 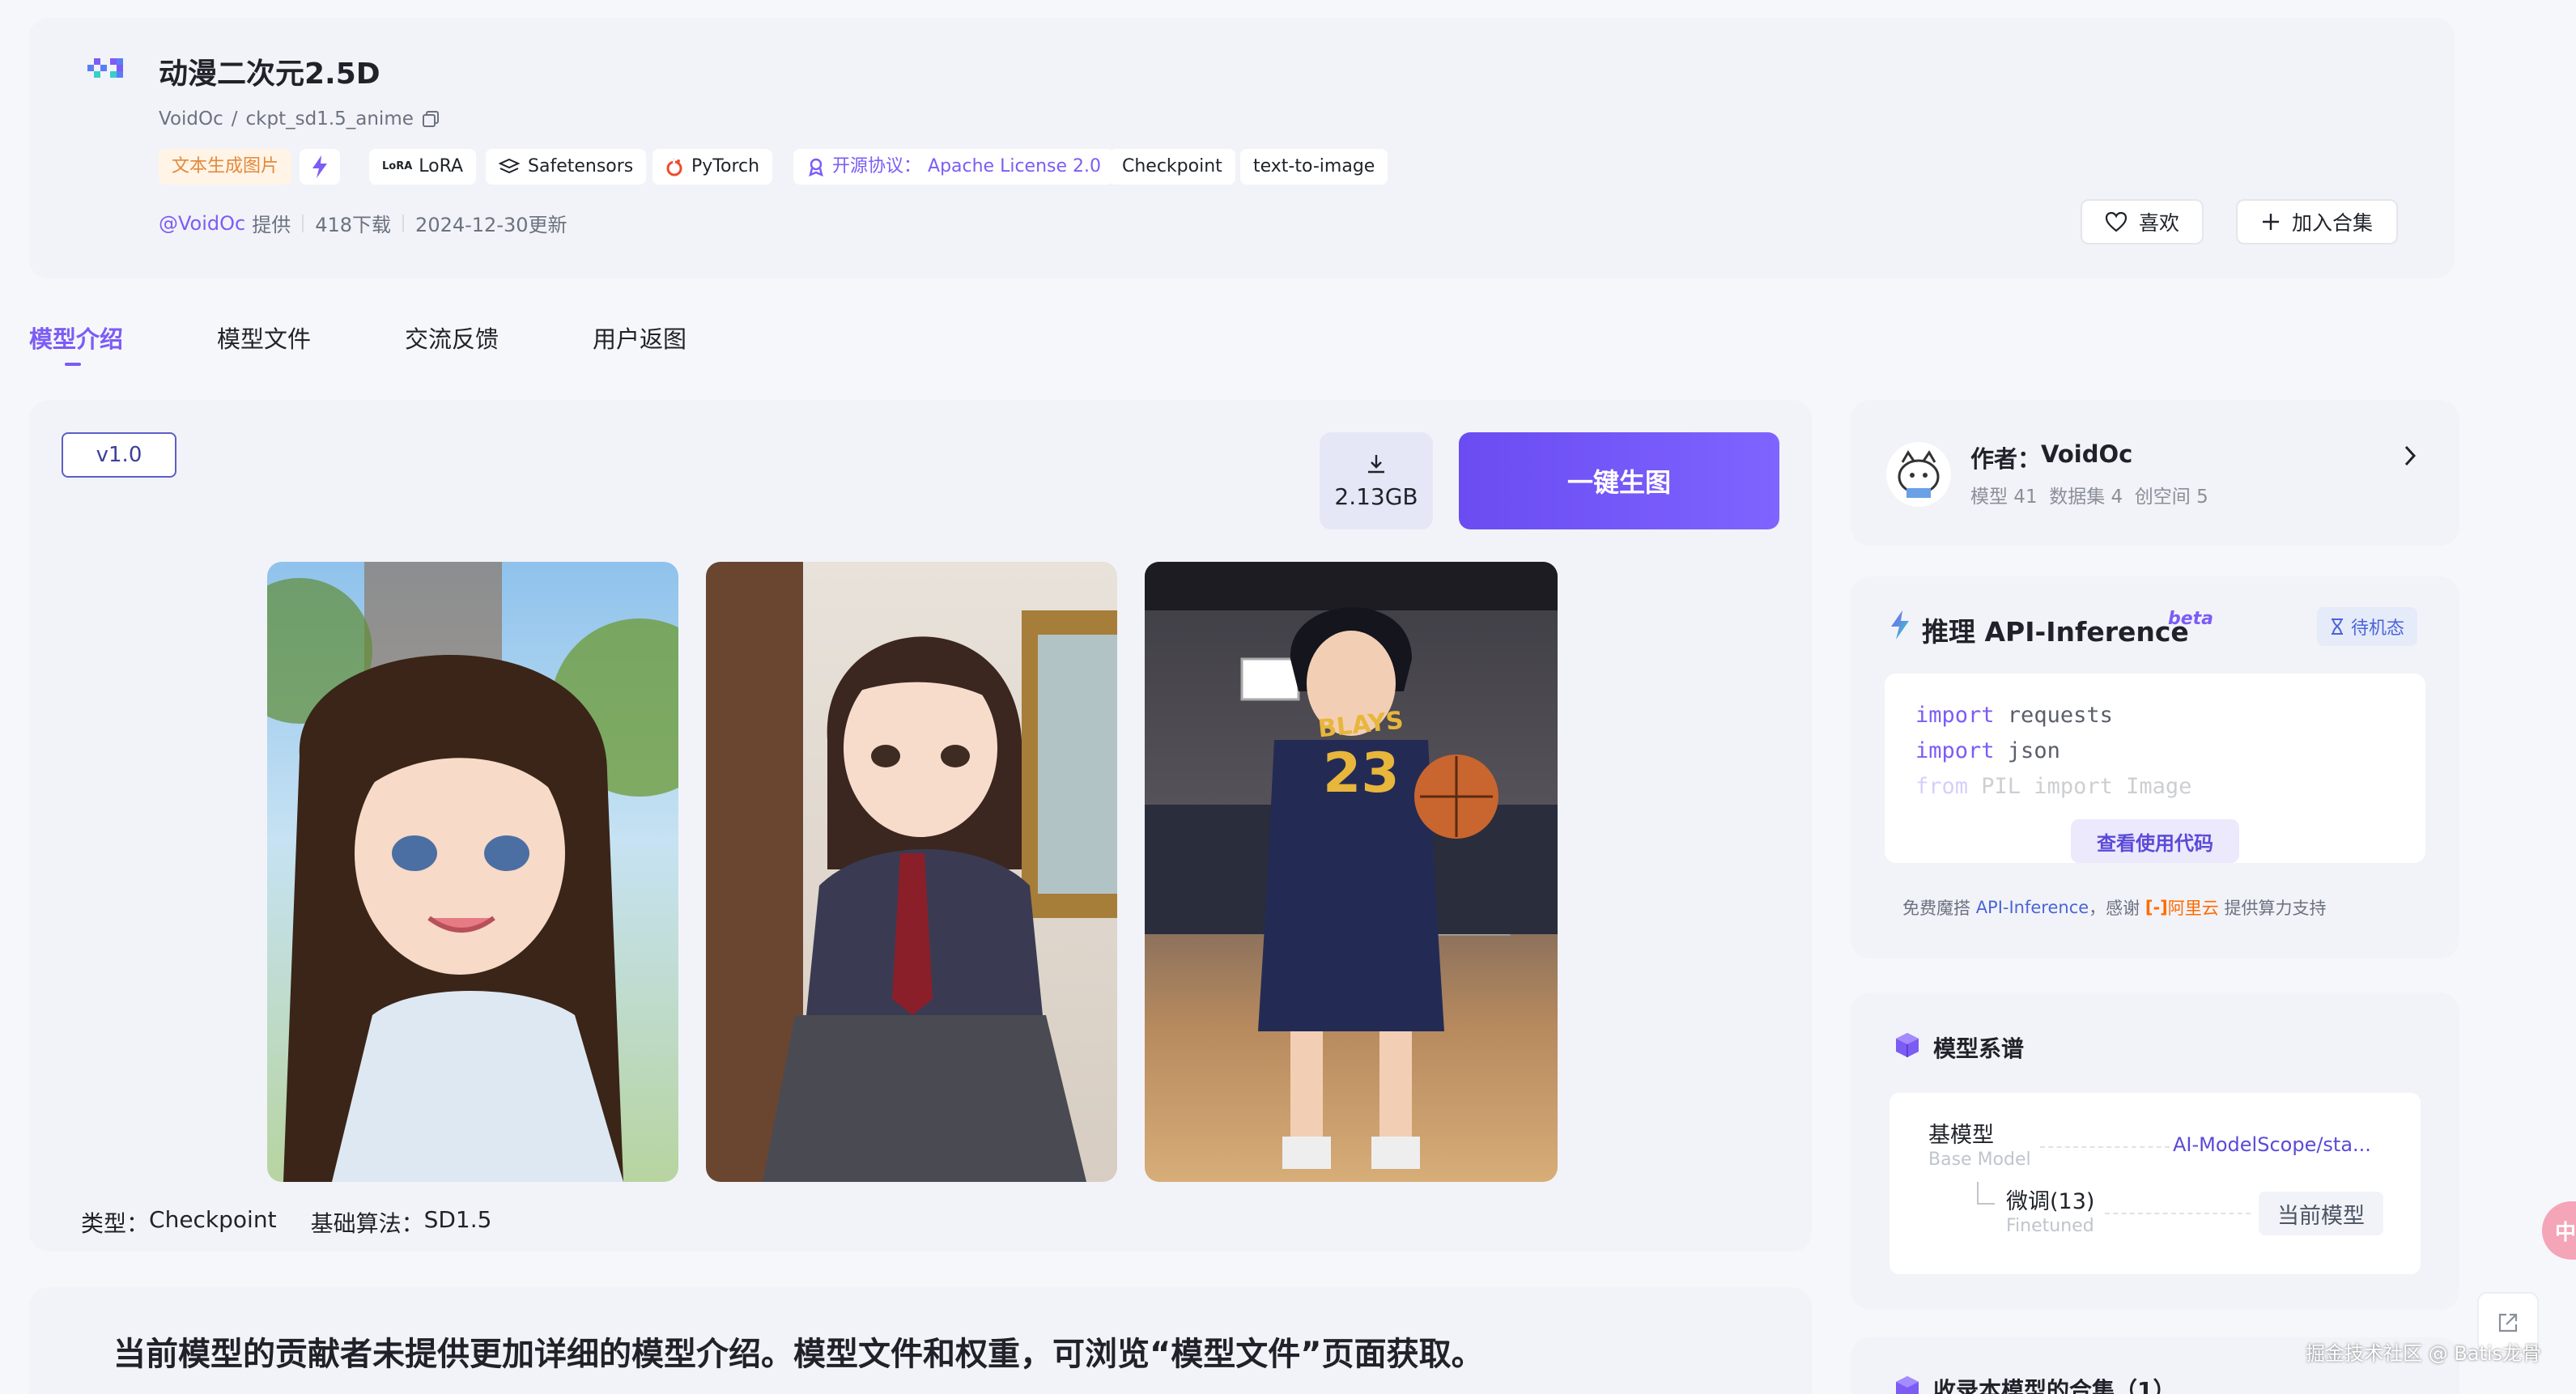 What do you see at coordinates (225, 167) in the screenshot?
I see `task-tag: 文本生成图片` at bounding box center [225, 167].